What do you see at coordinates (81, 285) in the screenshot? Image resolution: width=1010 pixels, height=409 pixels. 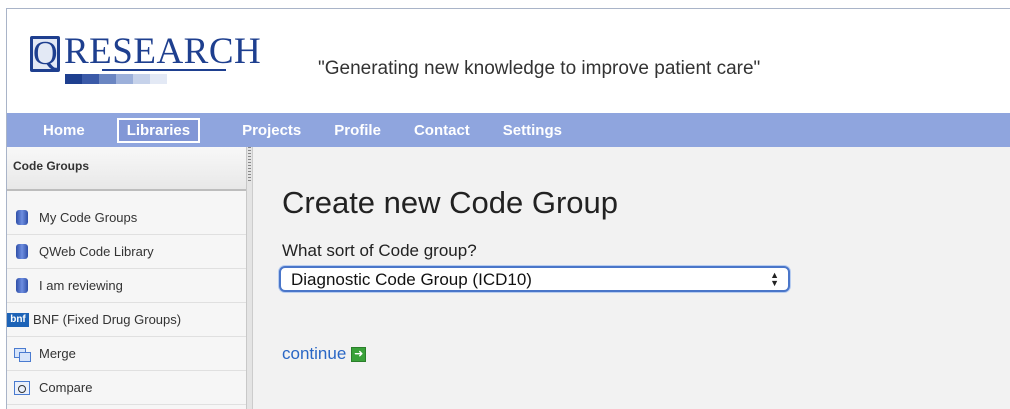 I see `sidebar-item-label: I am reviewing` at bounding box center [81, 285].